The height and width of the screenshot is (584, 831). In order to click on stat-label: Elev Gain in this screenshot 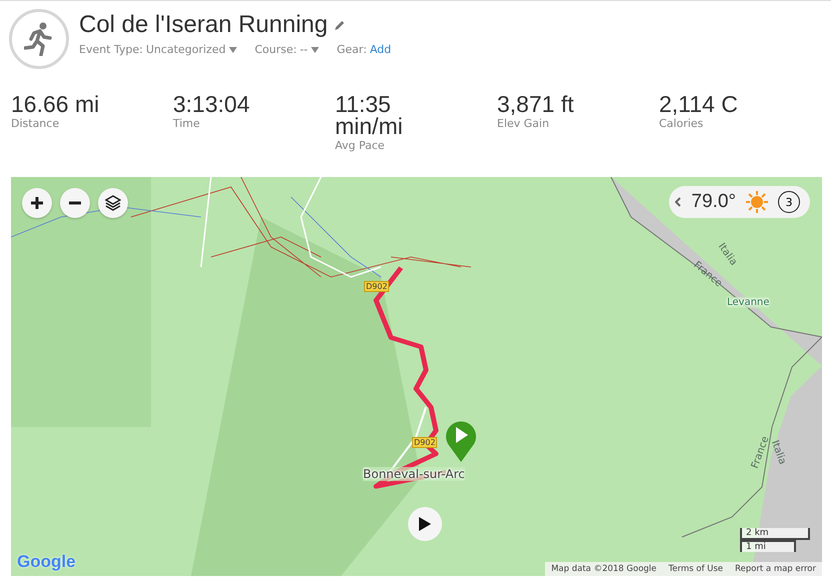, I will do `click(523, 123)`.